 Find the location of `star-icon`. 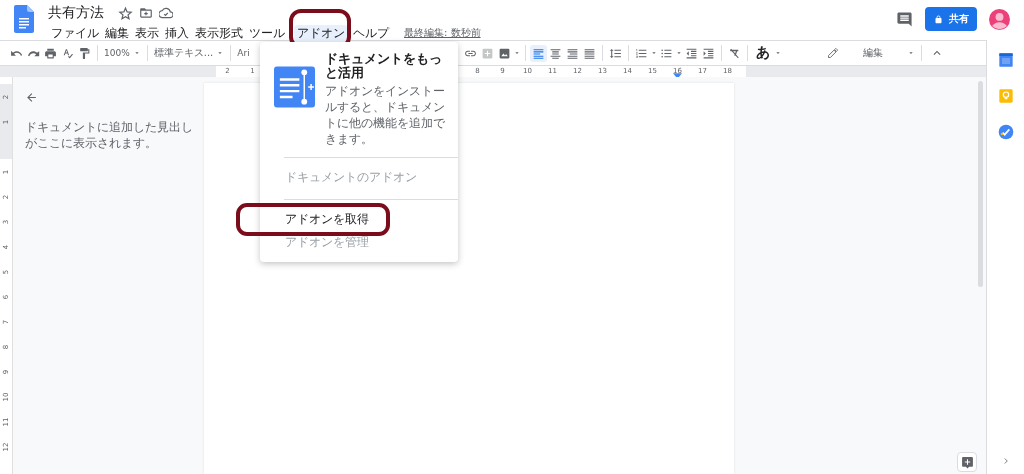

star-icon is located at coordinates (125, 13).